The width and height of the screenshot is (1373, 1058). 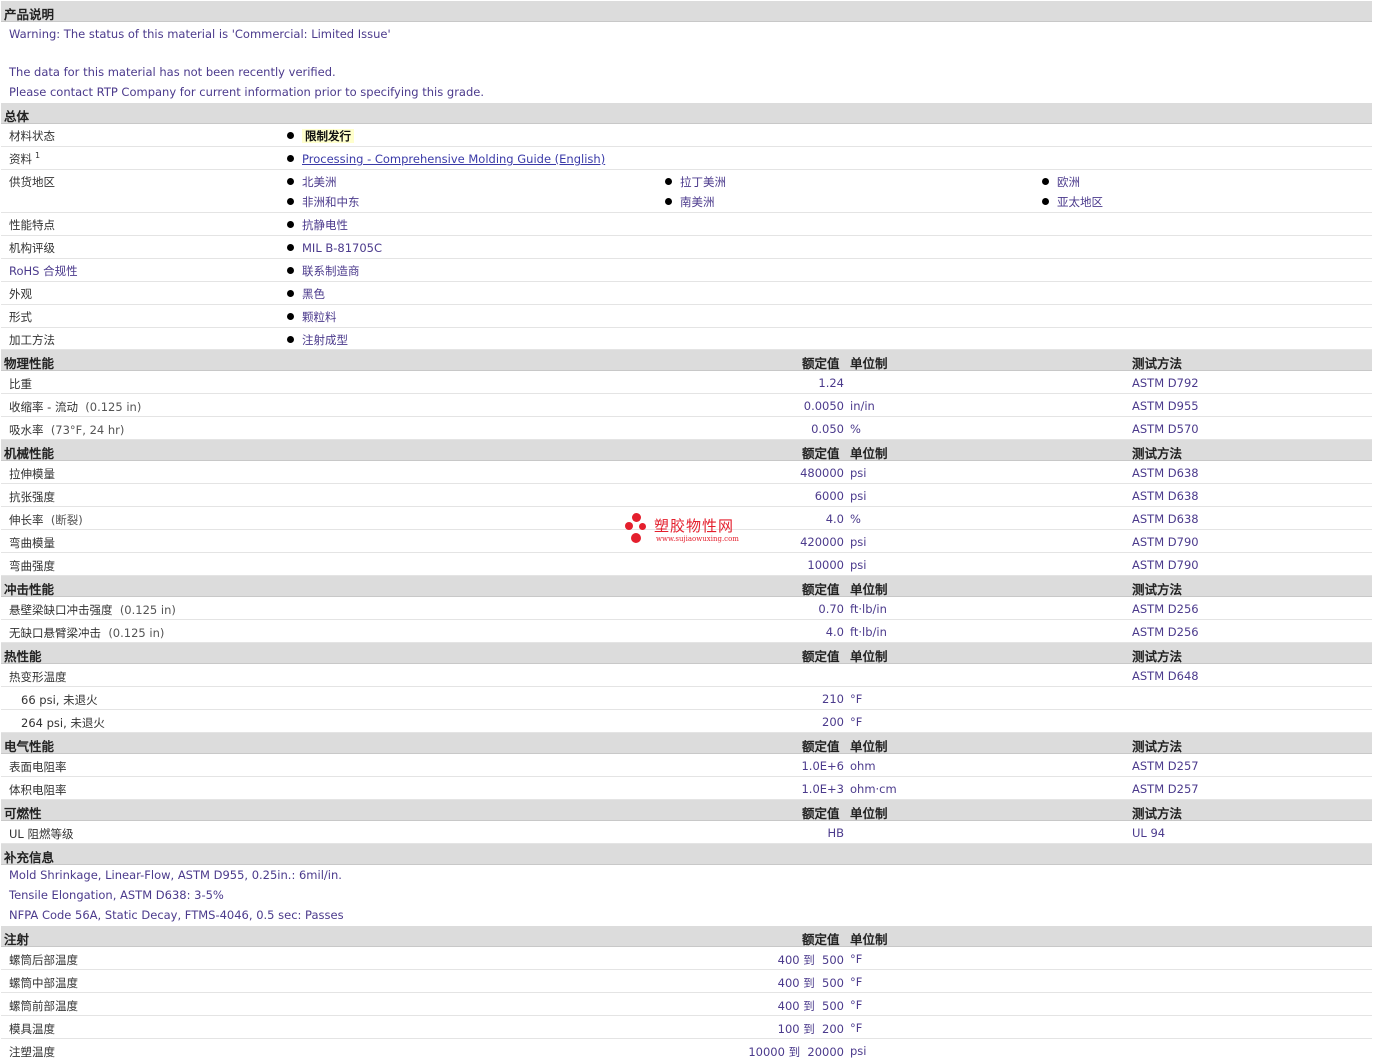 I want to click on list-item: 南美洲, so click(x=690, y=202).